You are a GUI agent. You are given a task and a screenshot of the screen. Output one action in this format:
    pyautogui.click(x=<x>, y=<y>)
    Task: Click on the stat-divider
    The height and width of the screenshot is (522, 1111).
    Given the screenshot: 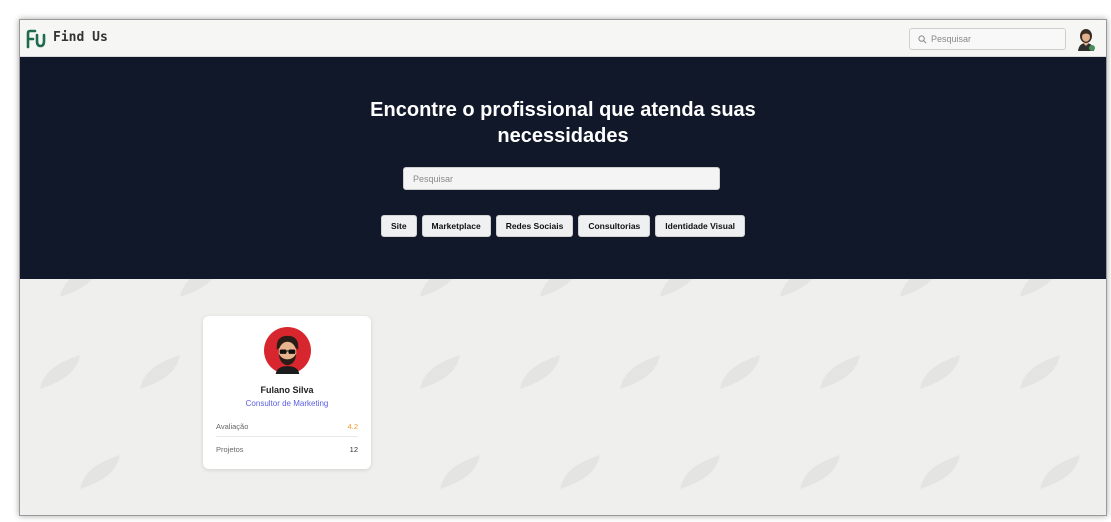 What is the action you would take?
    pyautogui.click(x=287, y=436)
    